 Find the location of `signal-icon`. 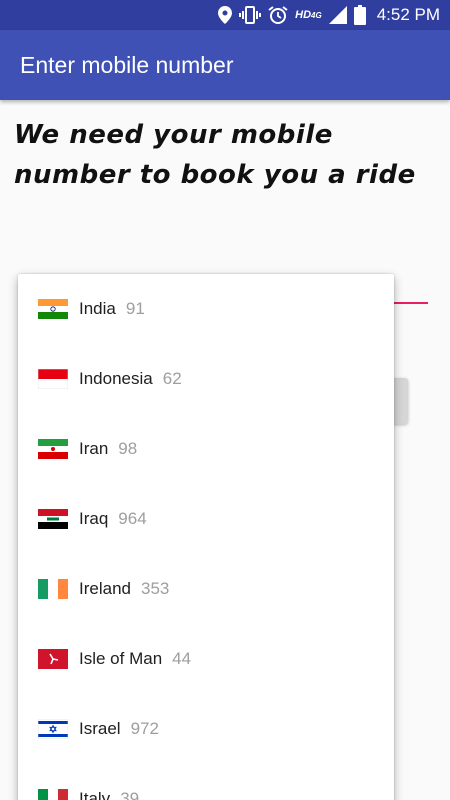

signal-icon is located at coordinates (337, 15).